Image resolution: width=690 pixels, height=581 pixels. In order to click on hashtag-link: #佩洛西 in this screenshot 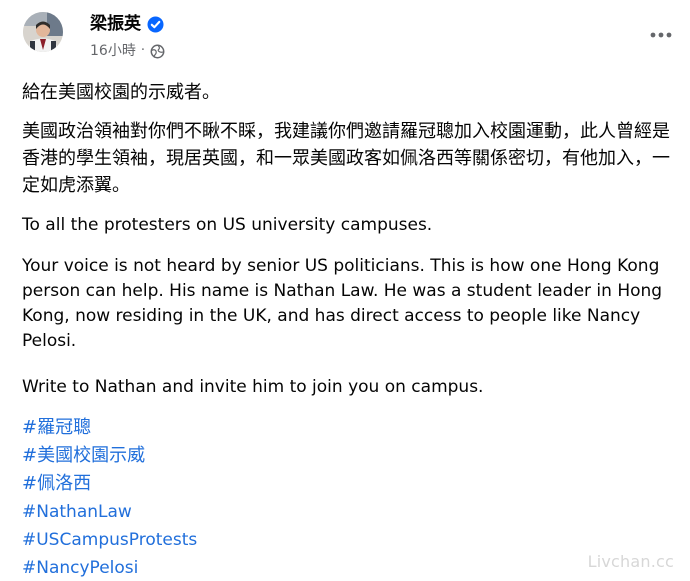, I will do `click(347, 484)`.